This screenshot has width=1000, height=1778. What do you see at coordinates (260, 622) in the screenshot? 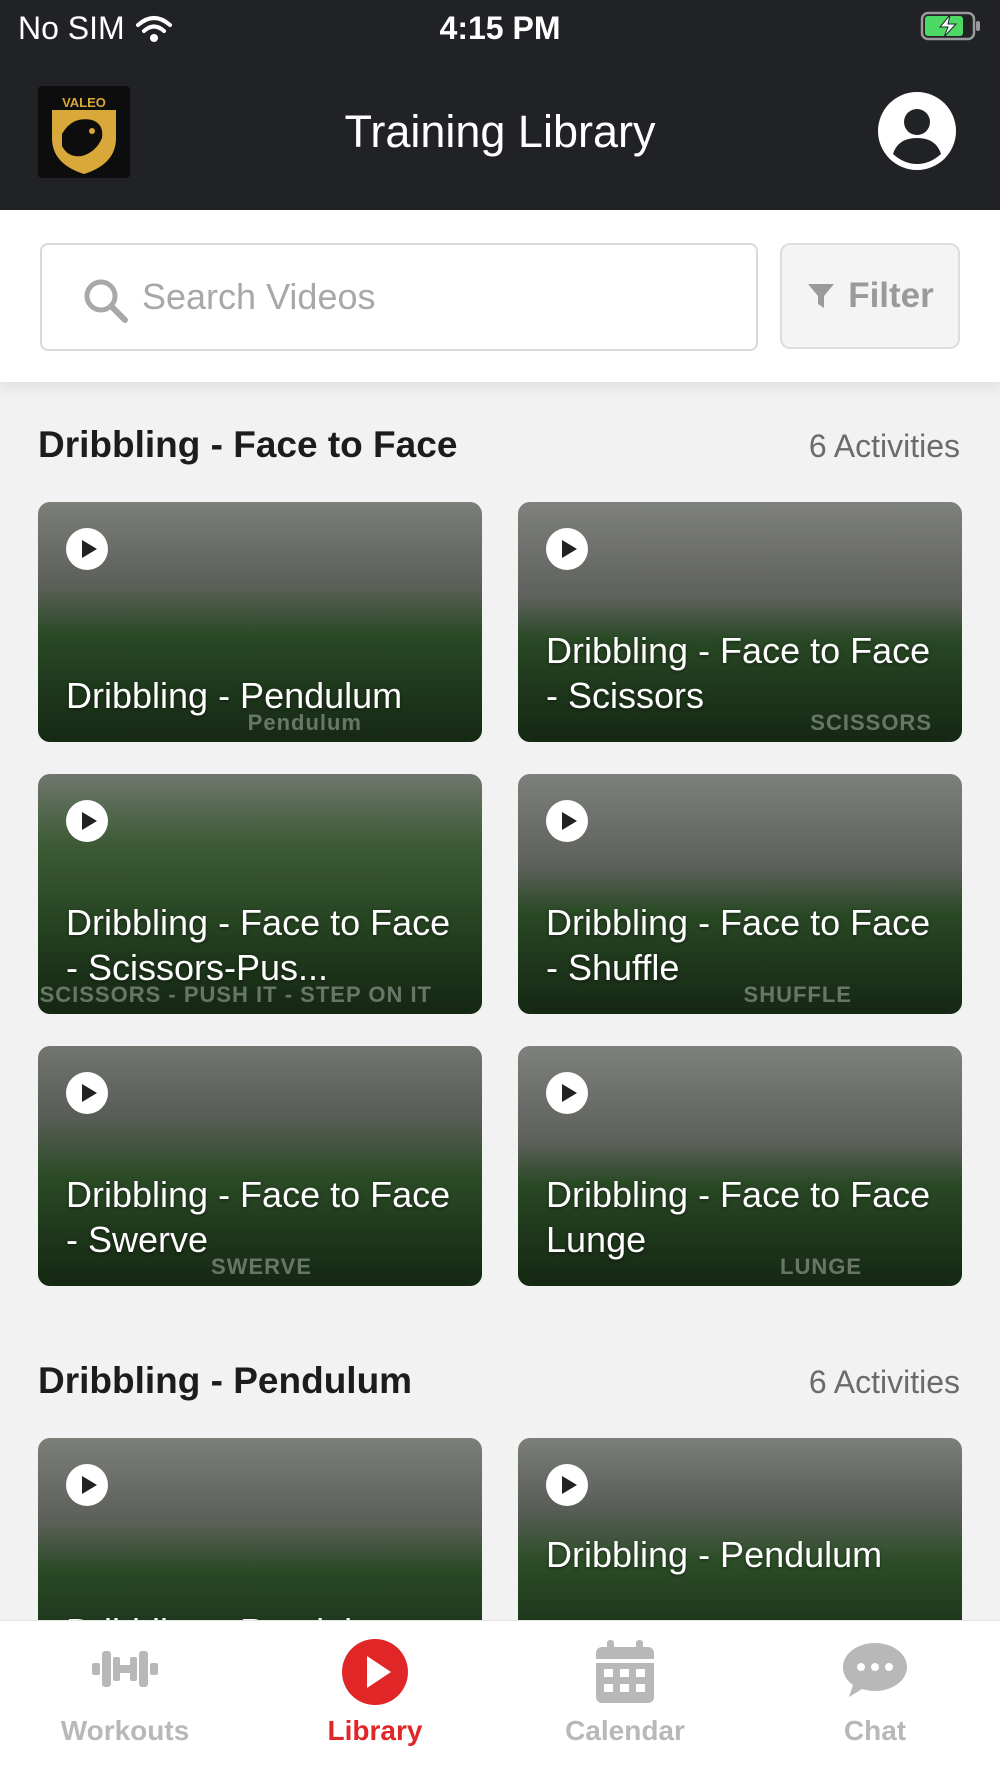
I see `video-card: Pendulum Dribbling - Pendulum` at bounding box center [260, 622].